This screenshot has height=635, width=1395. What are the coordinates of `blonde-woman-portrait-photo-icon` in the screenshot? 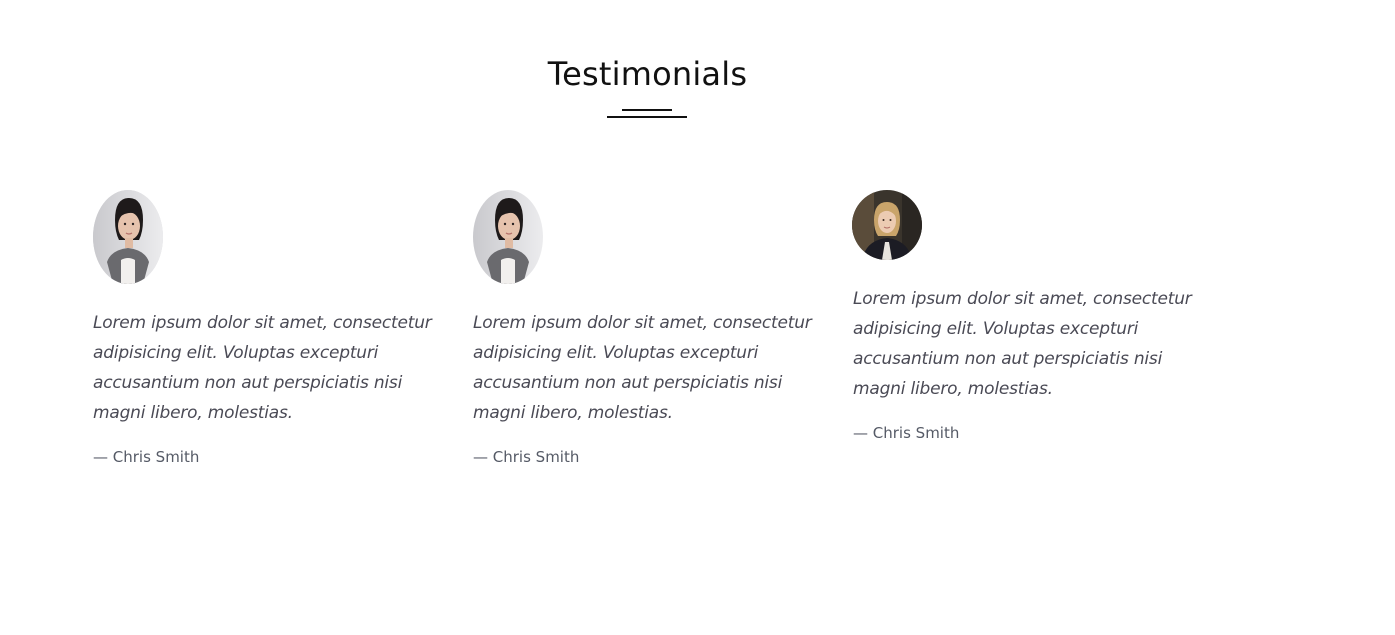 It's located at (887, 225).